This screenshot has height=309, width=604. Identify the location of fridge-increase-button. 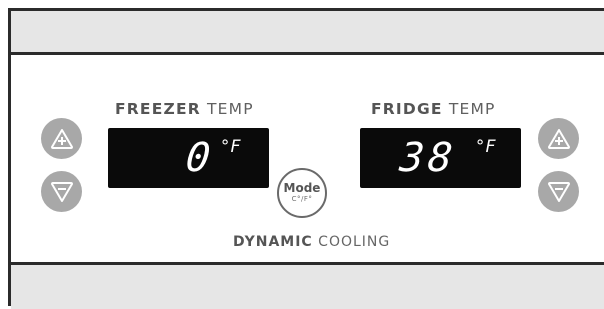
(558, 138).